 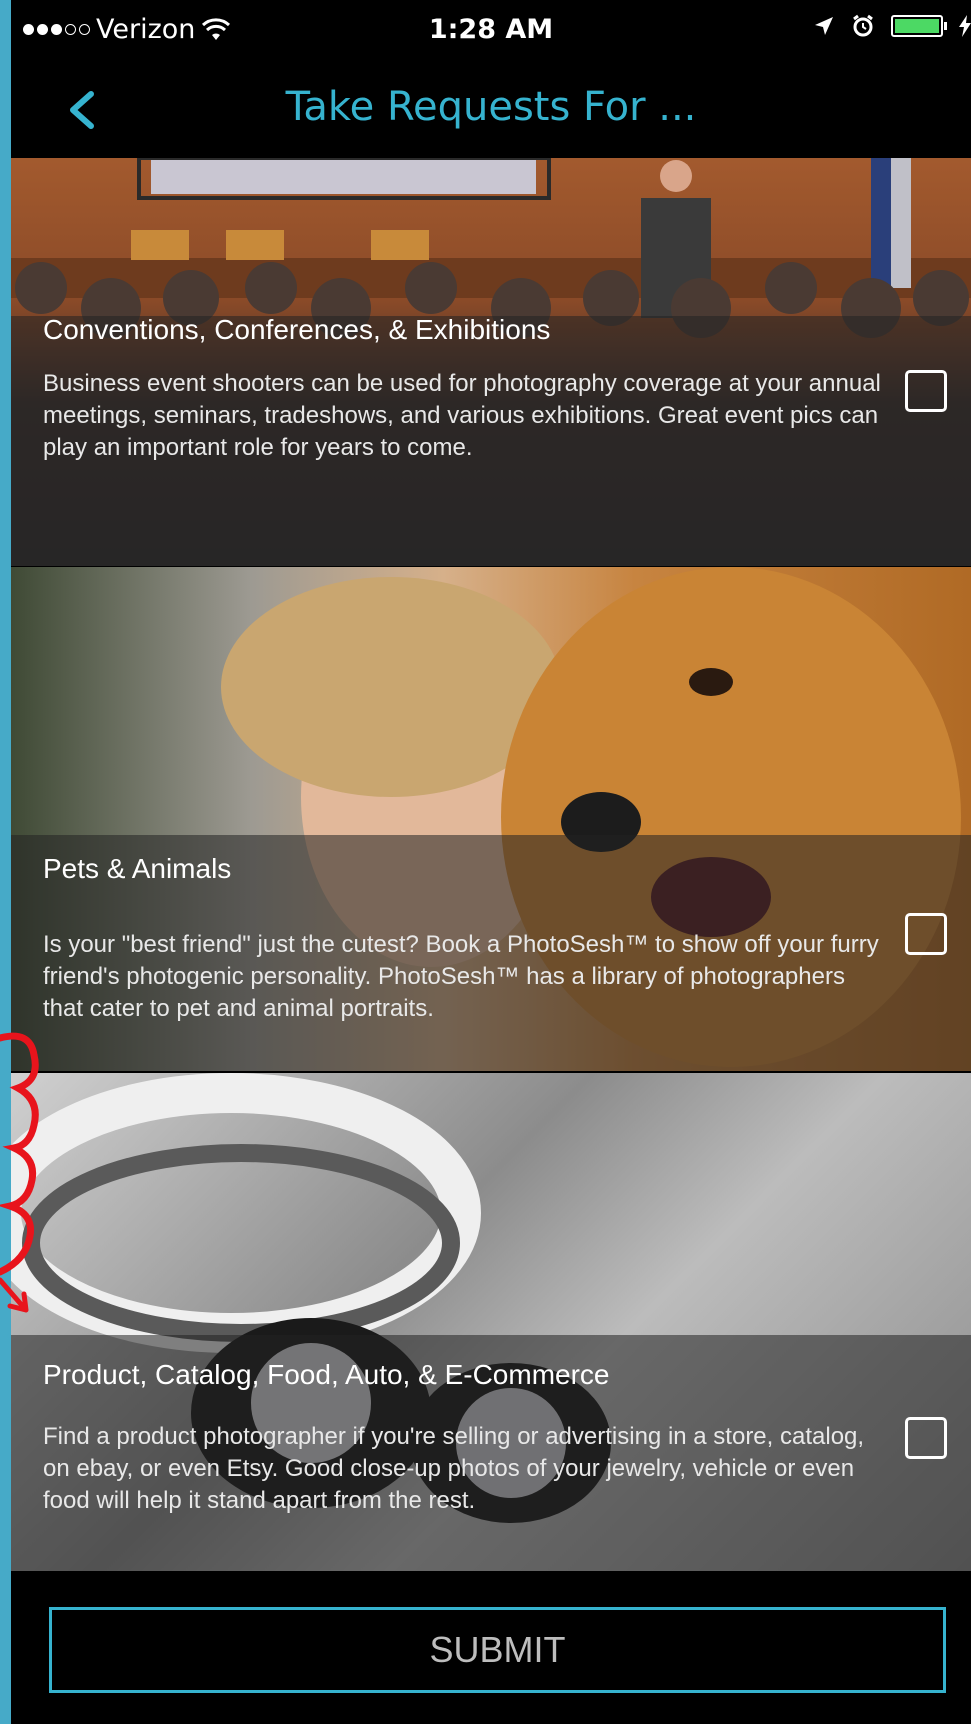 What do you see at coordinates (19, 1172) in the screenshot?
I see `annotation-arrow-icon` at bounding box center [19, 1172].